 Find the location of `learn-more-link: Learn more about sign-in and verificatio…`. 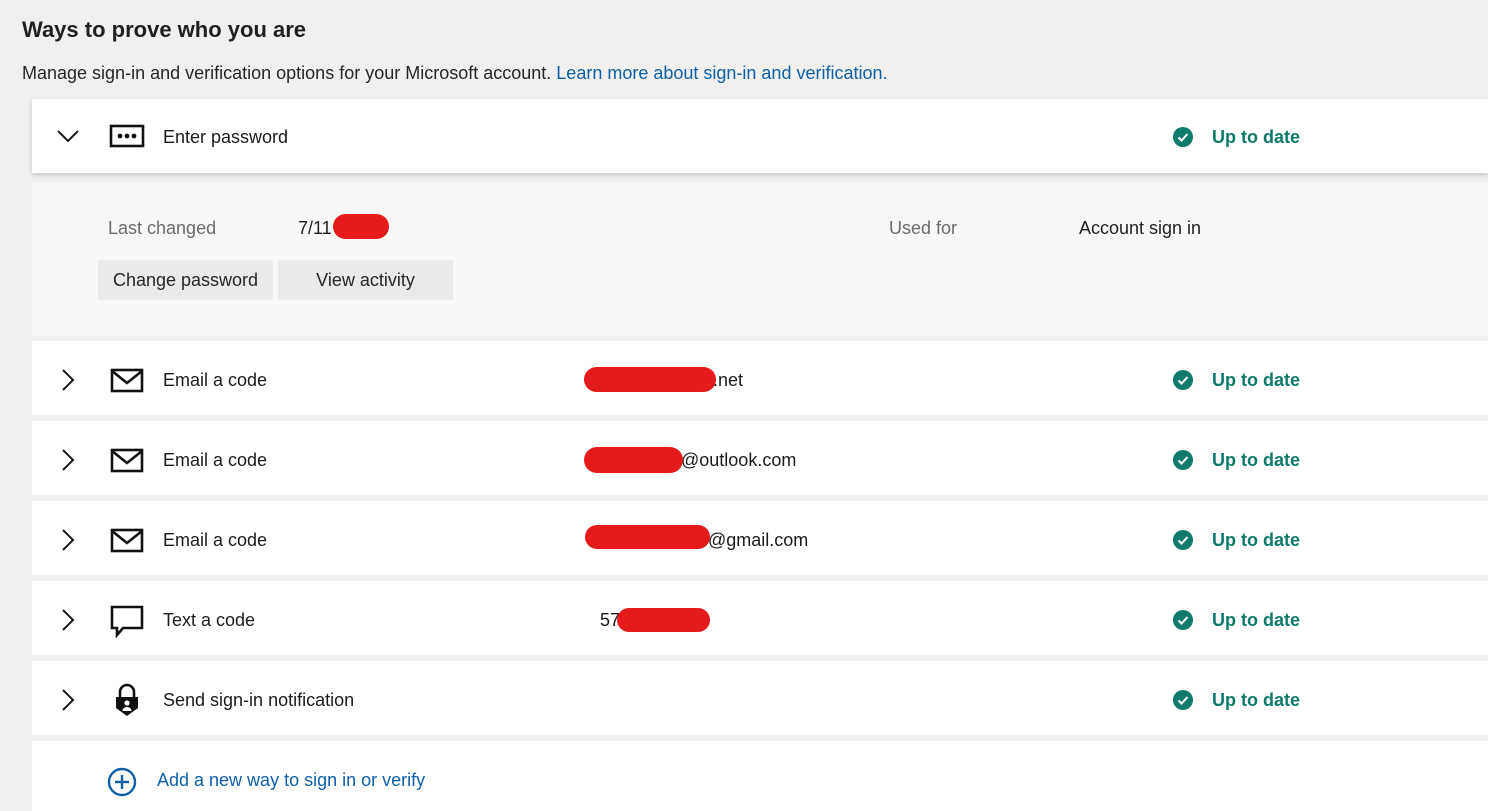

learn-more-link: Learn more about sign-in and verificatio… is located at coordinates (721, 73).